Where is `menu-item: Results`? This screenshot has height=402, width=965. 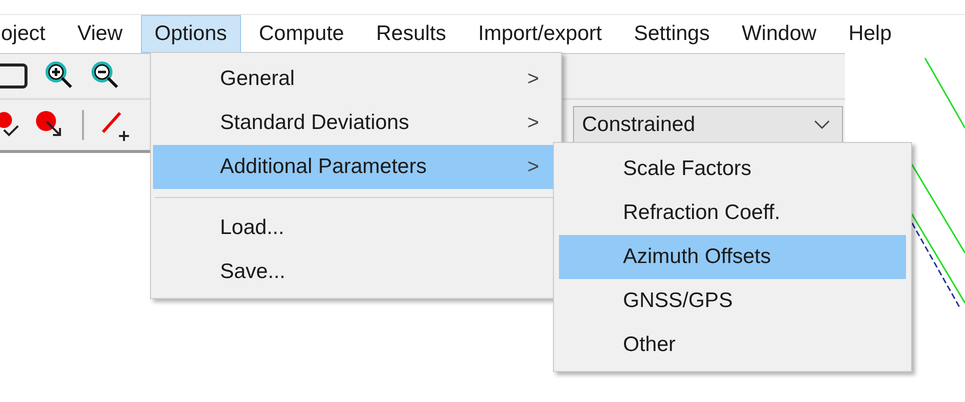
menu-item: Results is located at coordinates (411, 34).